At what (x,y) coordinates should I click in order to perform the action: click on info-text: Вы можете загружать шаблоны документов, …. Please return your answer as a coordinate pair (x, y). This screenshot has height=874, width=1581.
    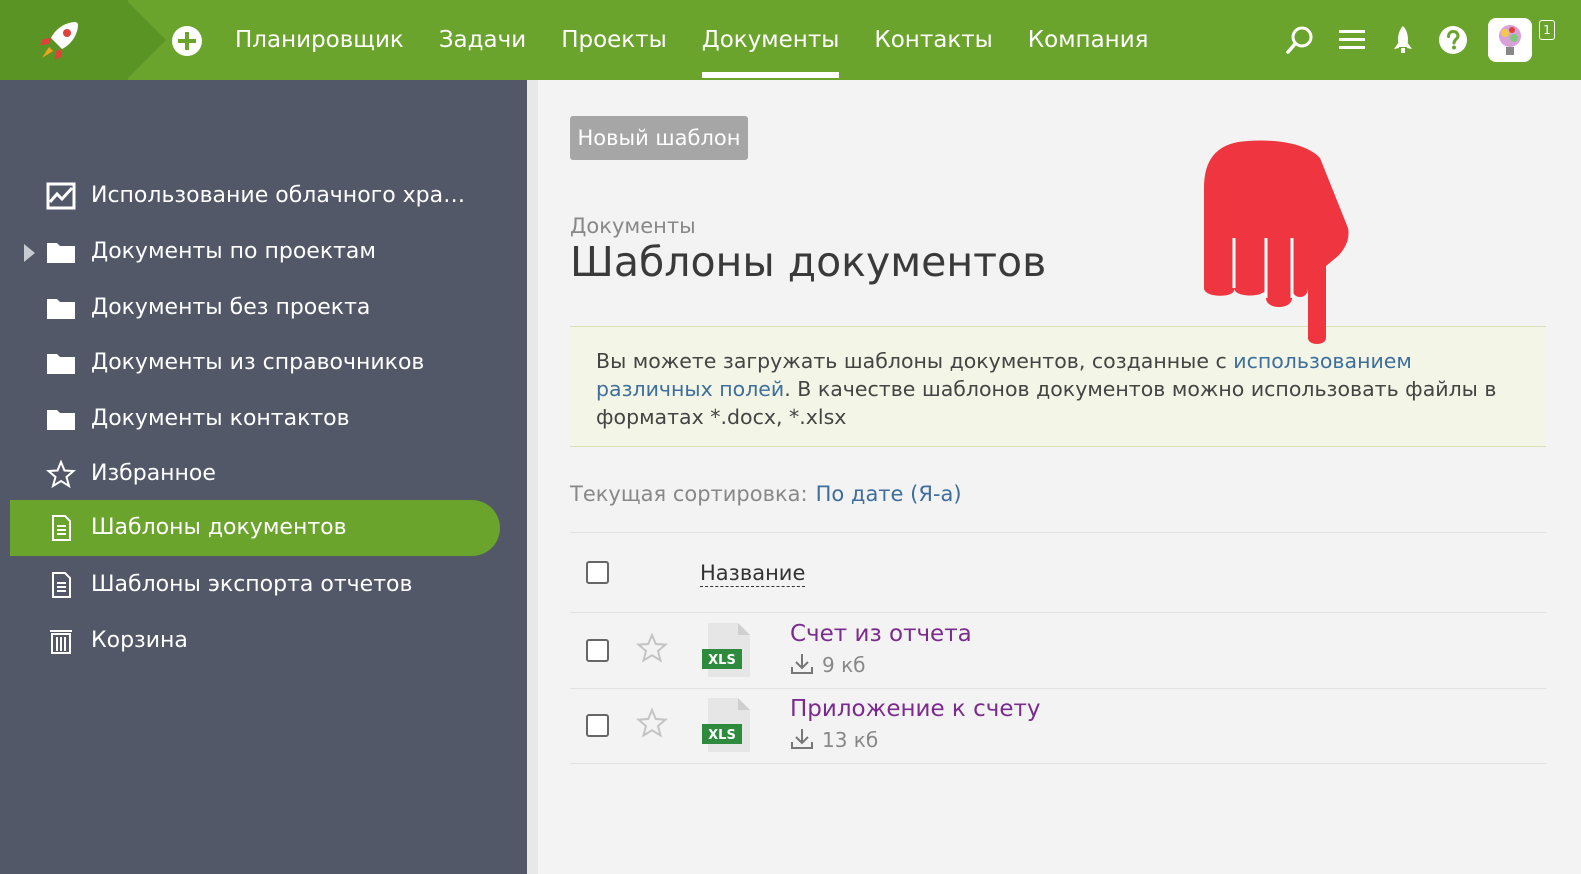
    Looking at the image, I should click on (915, 361).